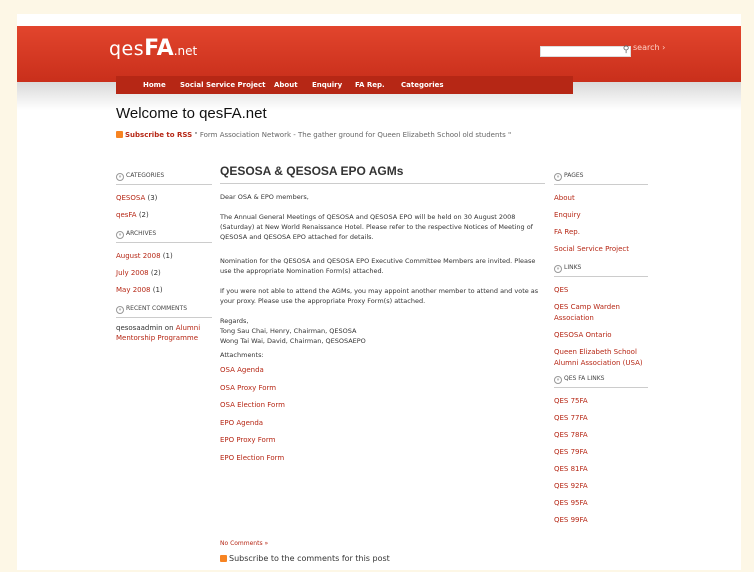 The height and width of the screenshot is (572, 754). What do you see at coordinates (601, 452) in the screenshot?
I see `fa-link: QES 79FA` at bounding box center [601, 452].